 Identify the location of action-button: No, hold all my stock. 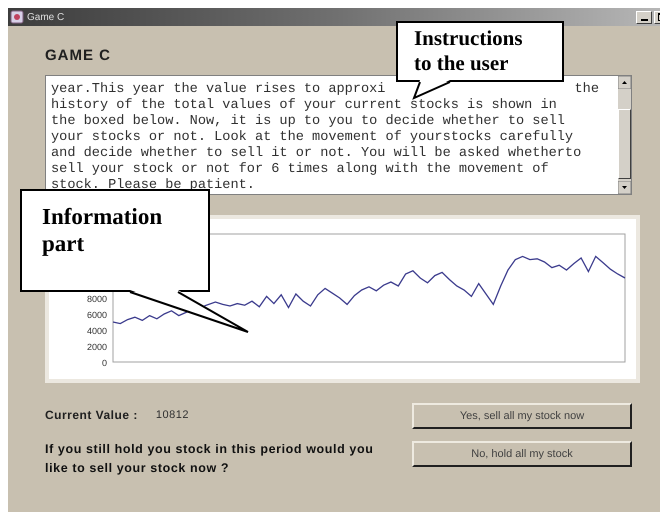
(522, 454).